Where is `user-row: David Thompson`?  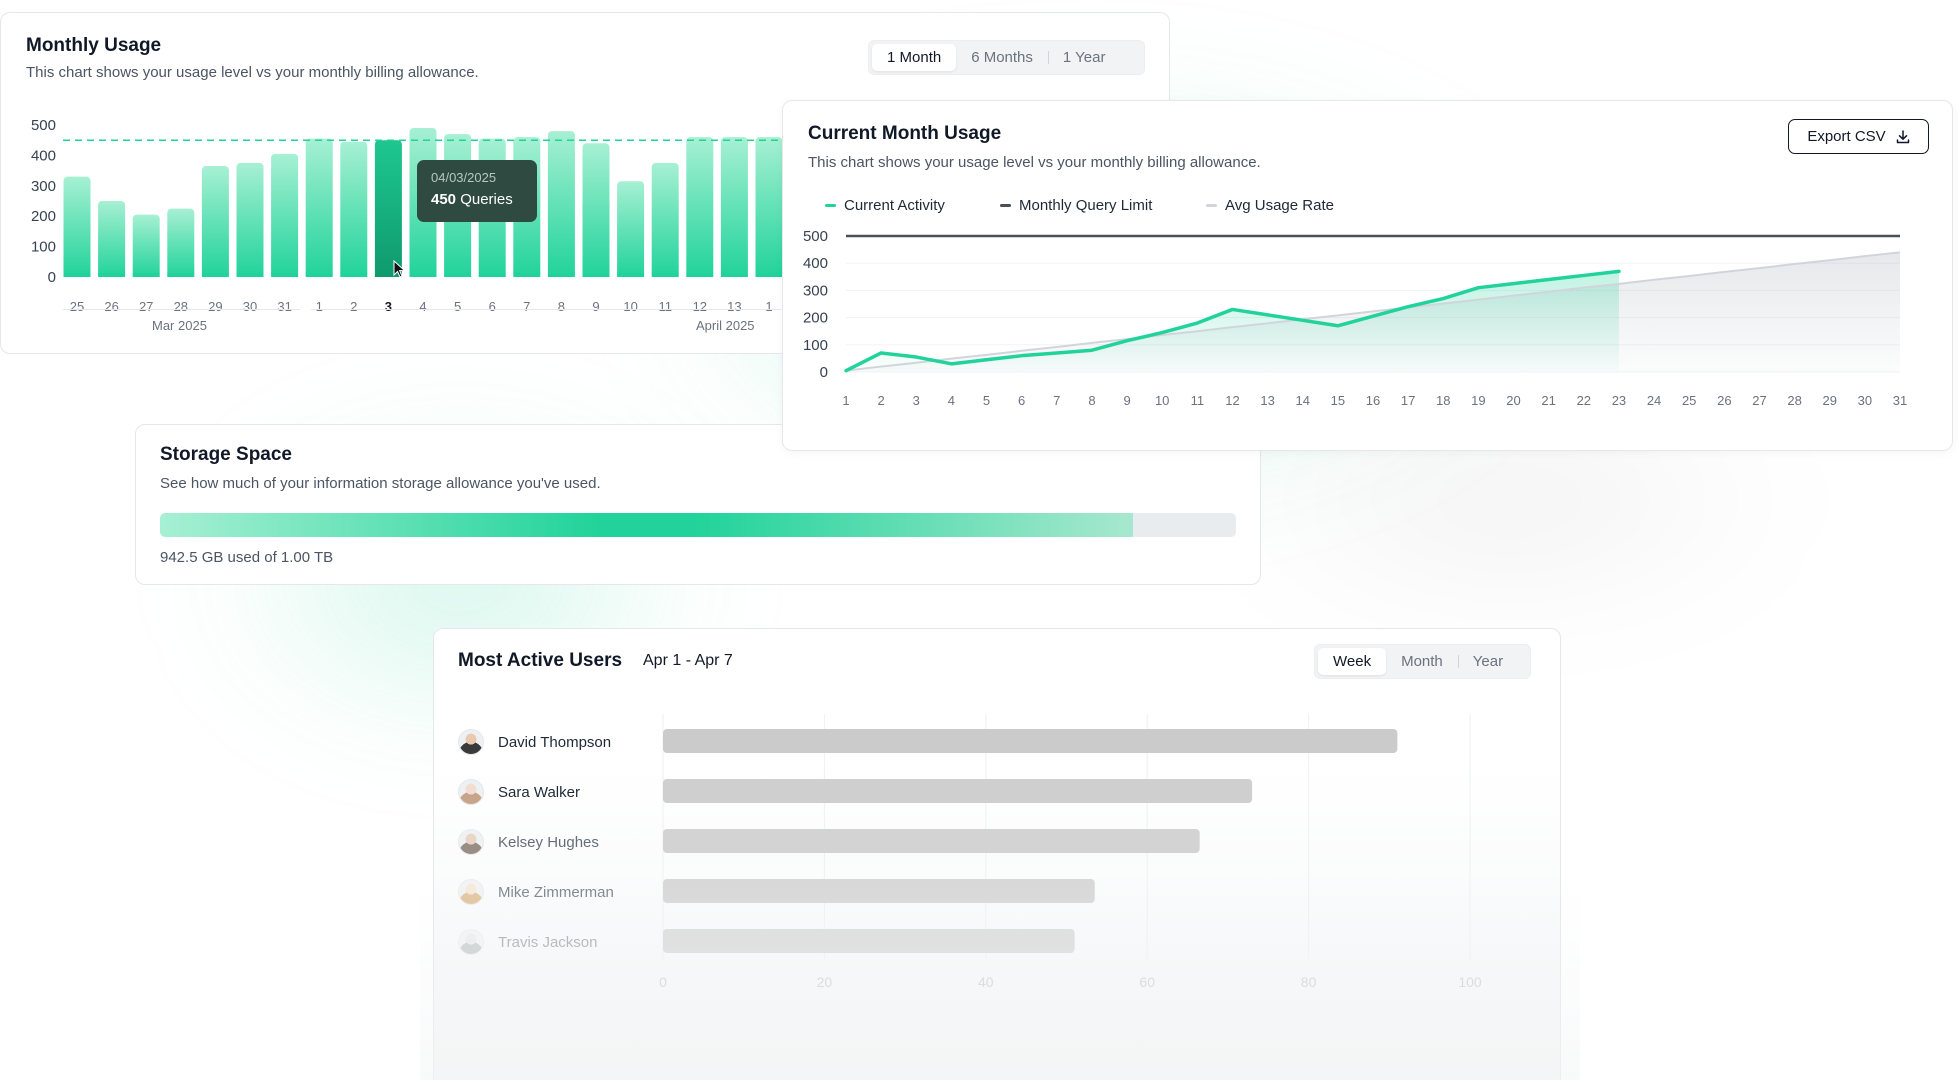 user-row: David Thompson is located at coordinates (534, 742).